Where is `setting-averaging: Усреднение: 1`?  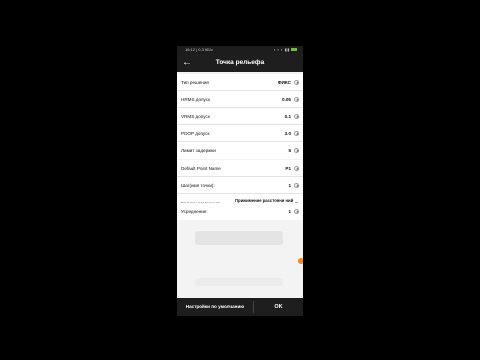 setting-averaging: Усреднение: 1 is located at coordinates (240, 211).